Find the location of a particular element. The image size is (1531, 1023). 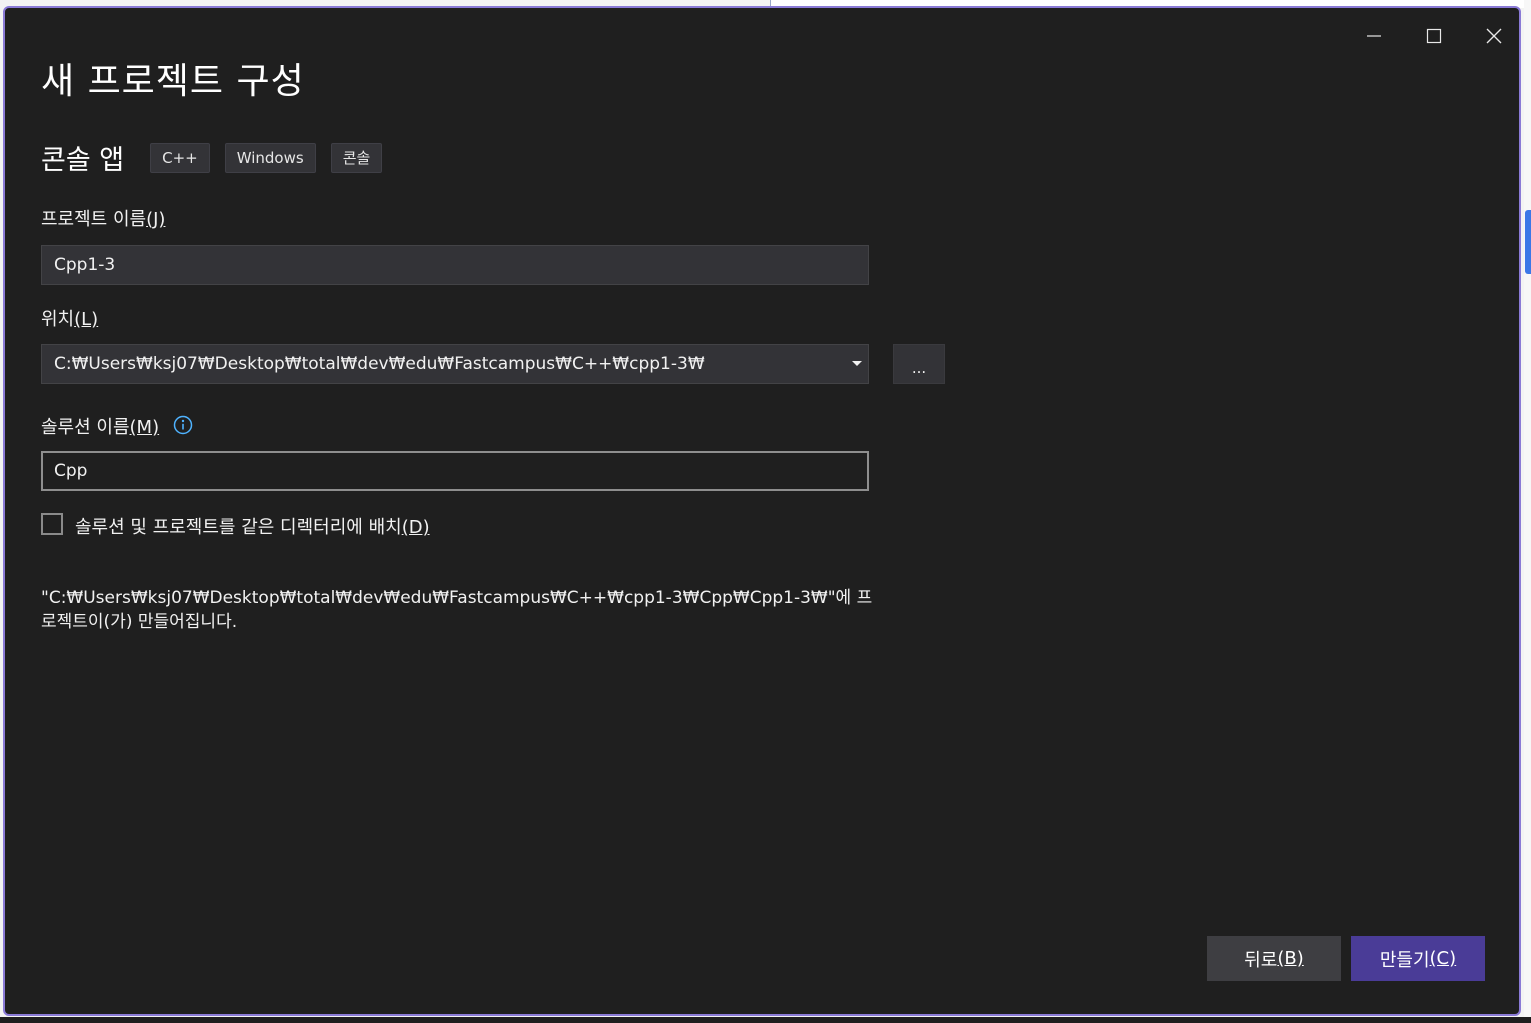

solution-name-value: Cpp is located at coordinates (71, 471).